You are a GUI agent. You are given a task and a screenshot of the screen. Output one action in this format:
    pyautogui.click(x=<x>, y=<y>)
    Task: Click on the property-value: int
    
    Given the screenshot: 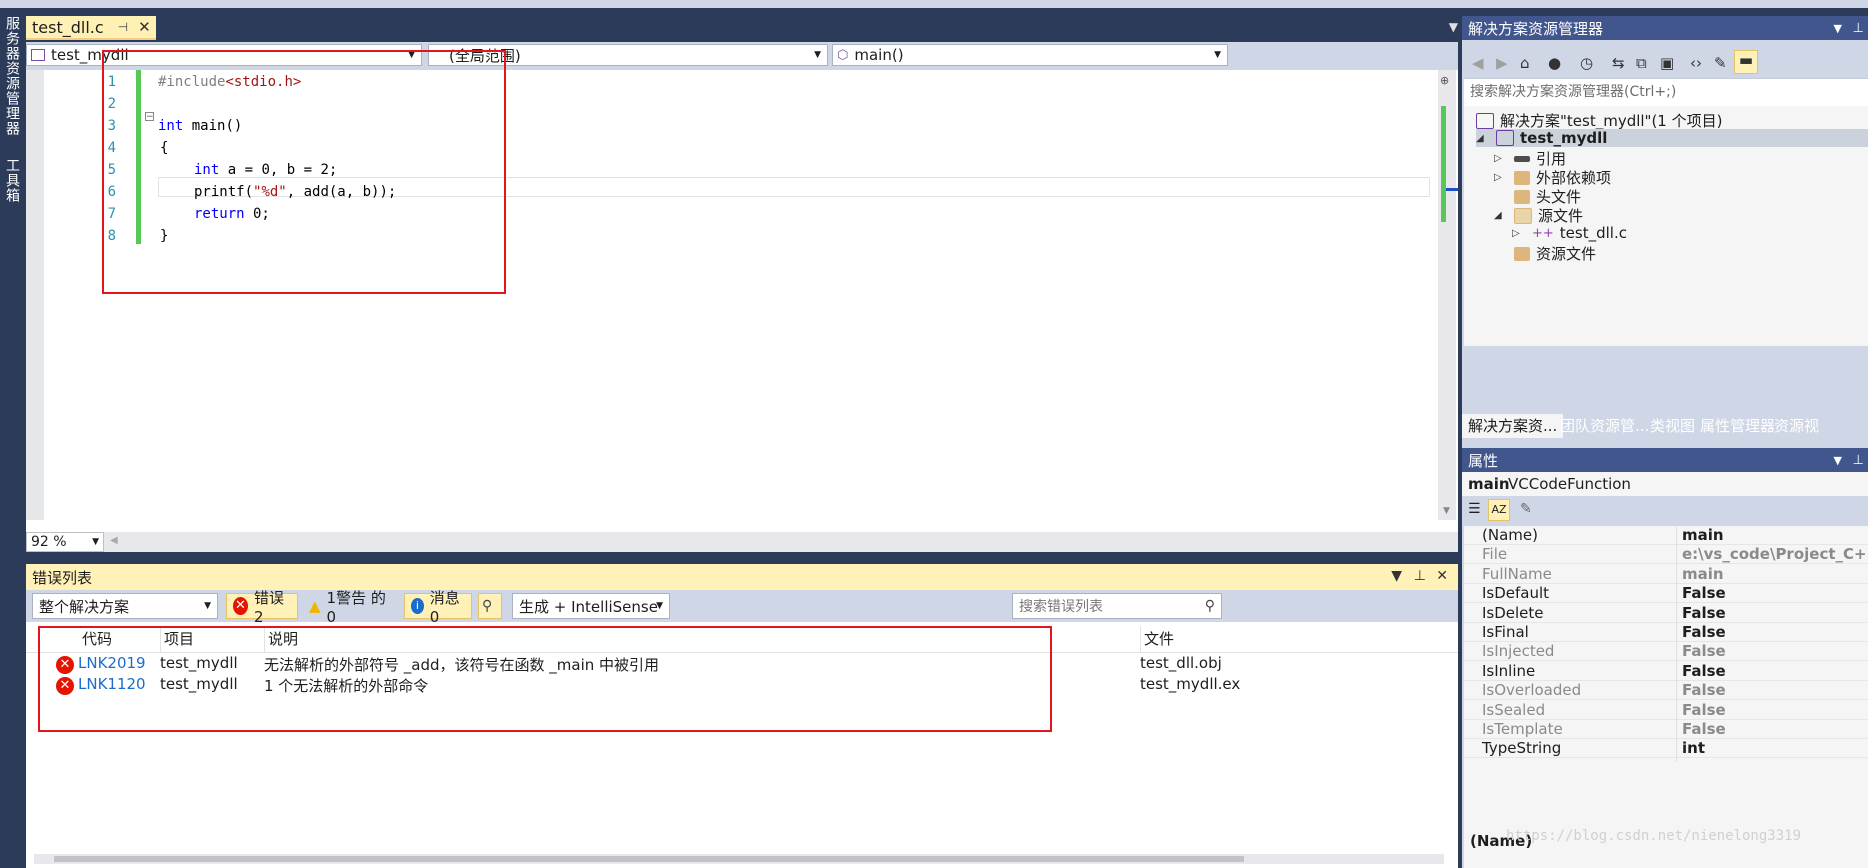 What is the action you would take?
    pyautogui.click(x=1693, y=748)
    